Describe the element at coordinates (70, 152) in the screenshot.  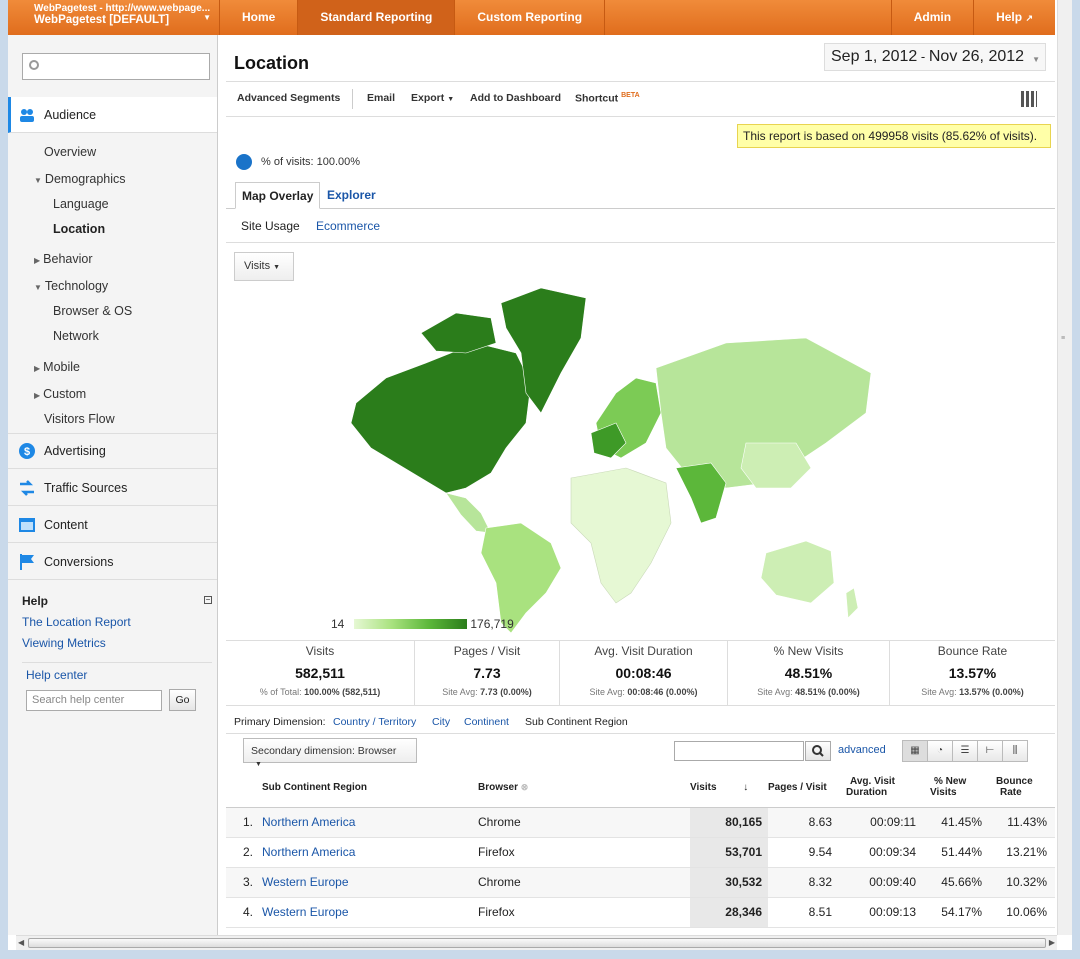
I see `sidebar-item-overview: Overview` at that location.